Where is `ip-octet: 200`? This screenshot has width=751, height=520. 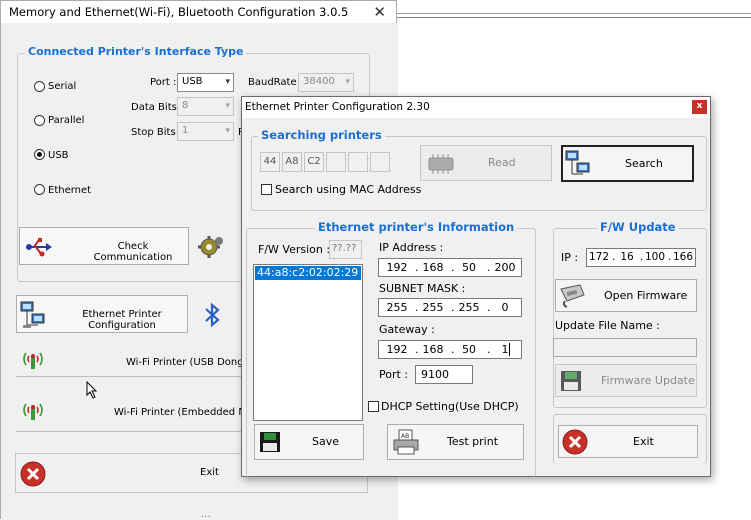 ip-octet: 200 is located at coordinates (505, 267).